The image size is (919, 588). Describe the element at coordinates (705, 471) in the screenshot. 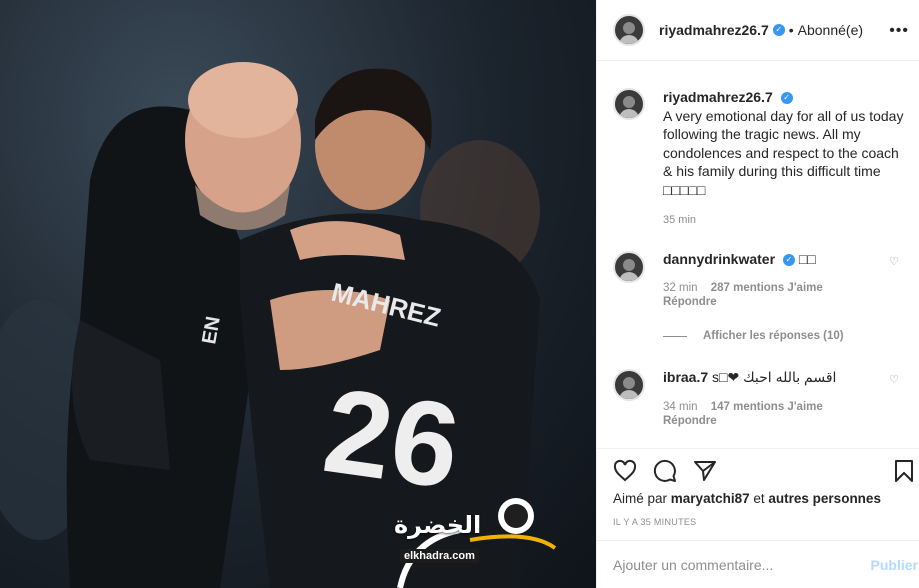

I see `send-icon` at that location.